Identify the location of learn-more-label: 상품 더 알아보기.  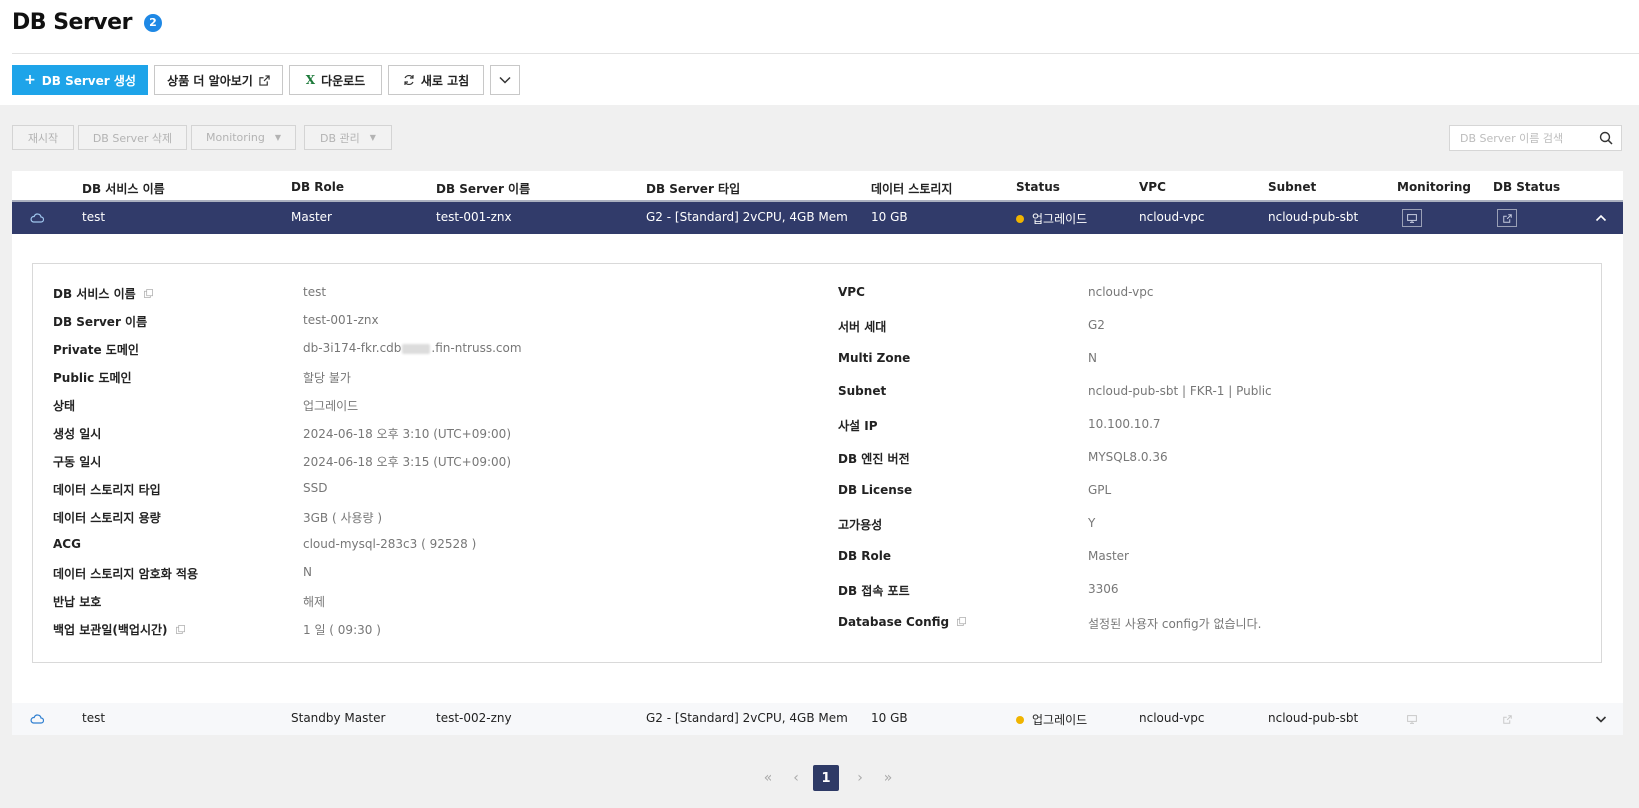
(210, 80).